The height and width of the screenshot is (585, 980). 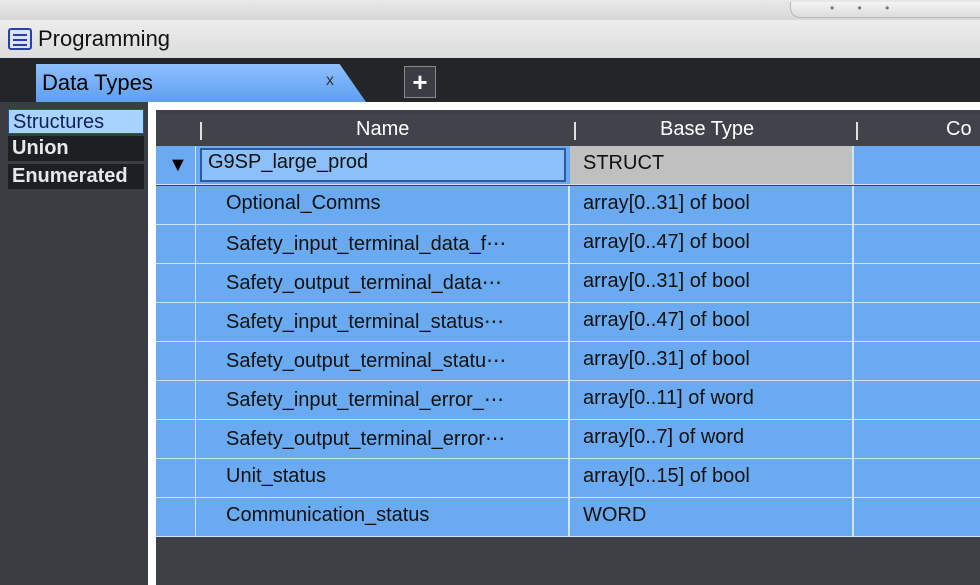 I want to click on type-category-panel: Structures Union Enumerated, so click(x=76, y=343).